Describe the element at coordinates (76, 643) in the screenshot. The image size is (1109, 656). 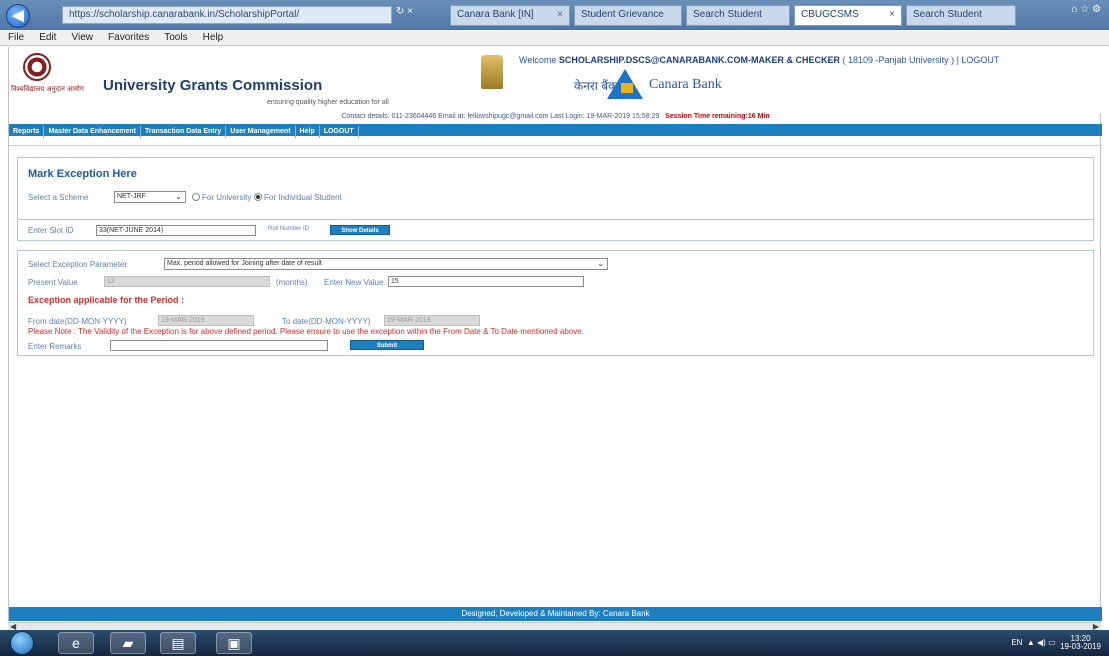
I see `ie-icon: e` at that location.